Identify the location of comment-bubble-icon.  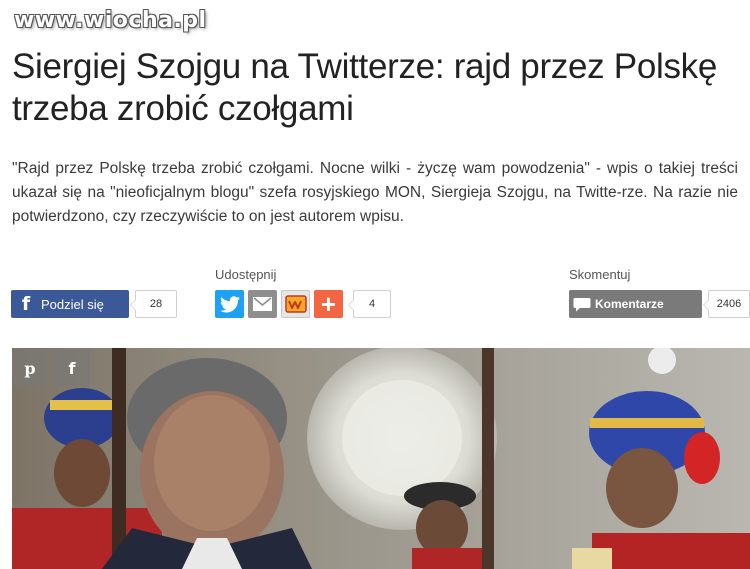
(582, 304).